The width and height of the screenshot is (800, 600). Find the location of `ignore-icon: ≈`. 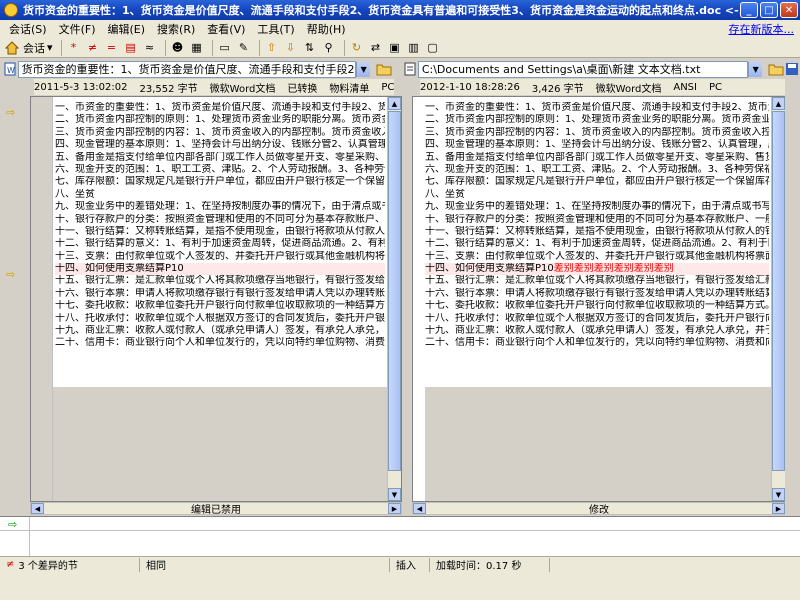

ignore-icon: ≈ is located at coordinates (150, 48).